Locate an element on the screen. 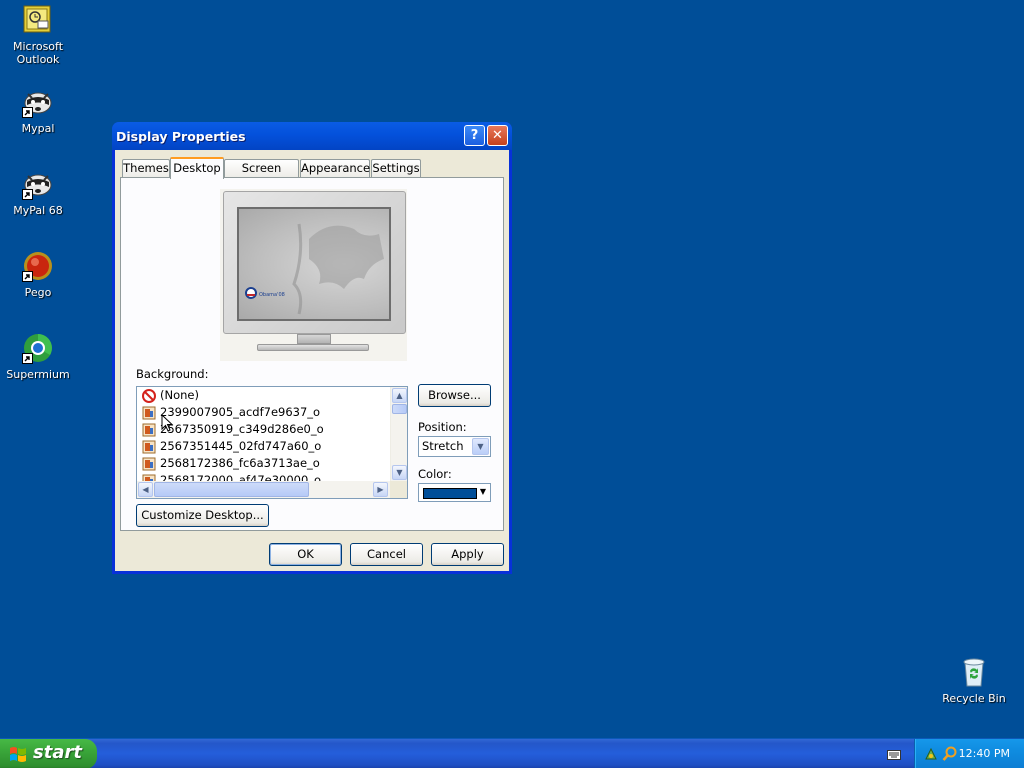  desktop-icon-mypal68: MyPal 68 is located at coordinates (38, 192).